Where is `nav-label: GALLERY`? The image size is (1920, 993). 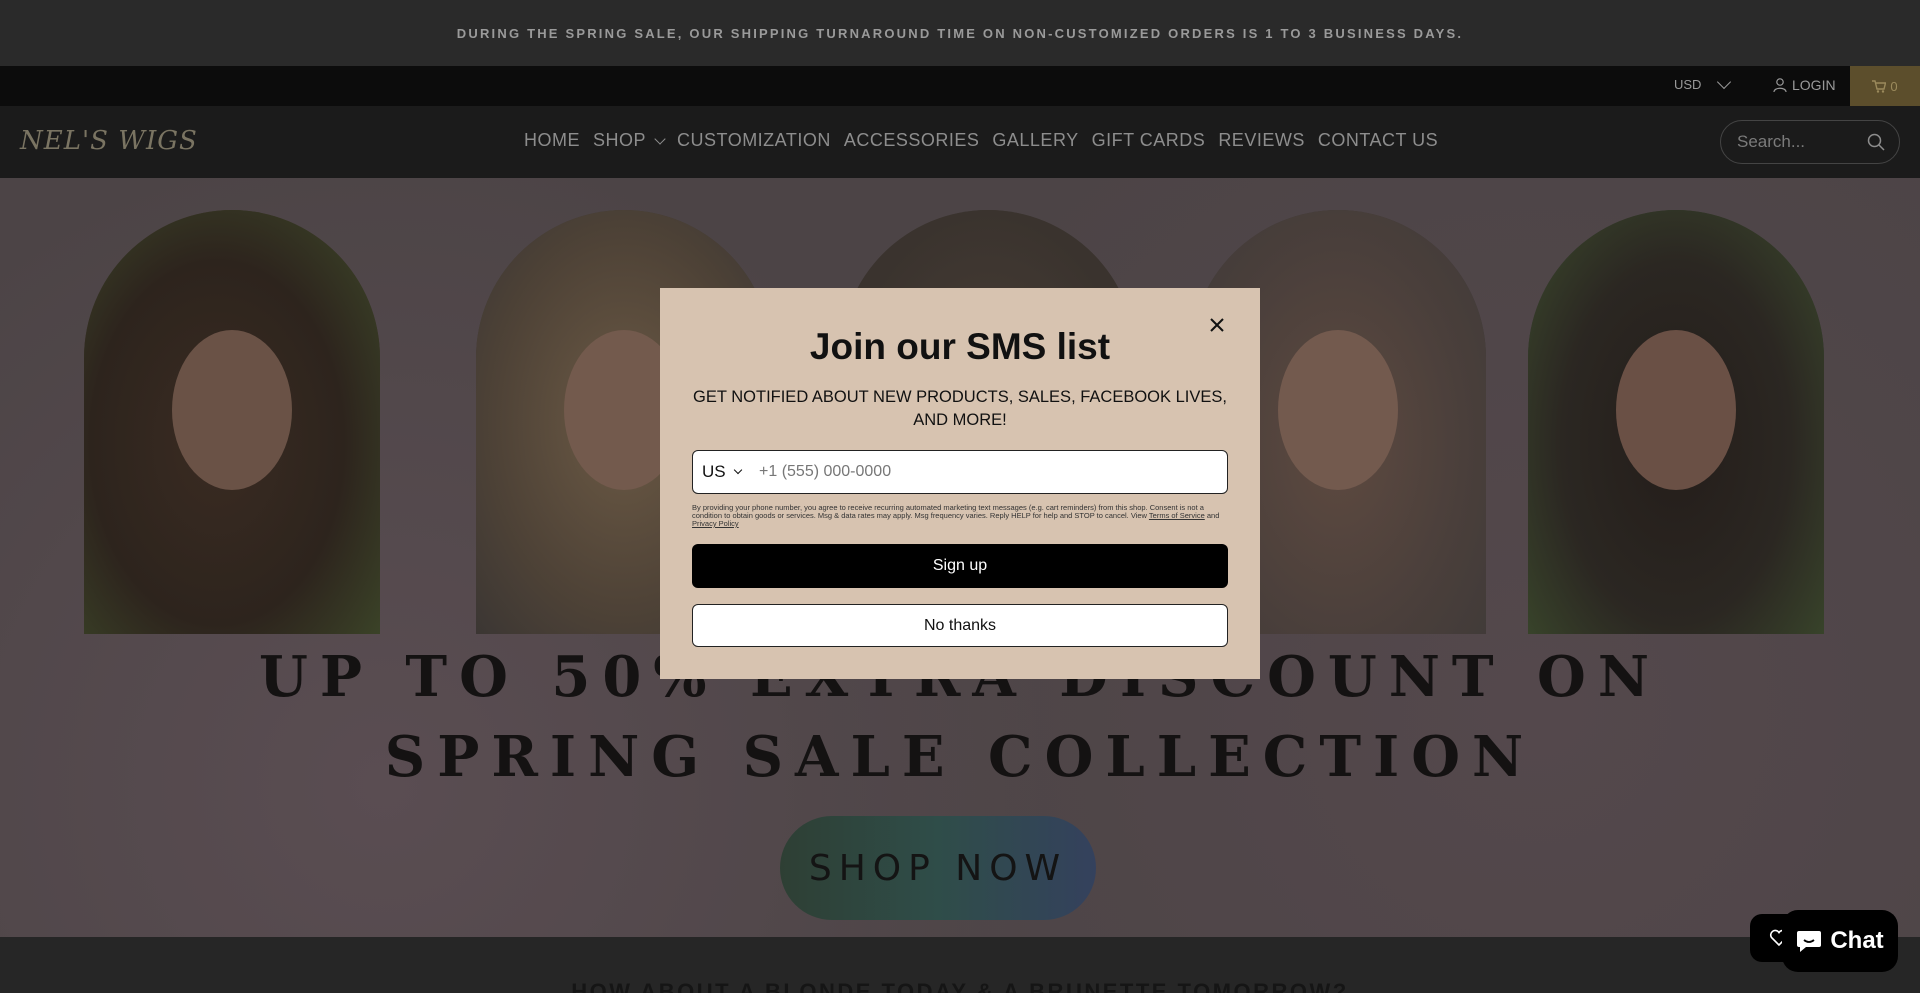 nav-label: GALLERY is located at coordinates (1035, 140).